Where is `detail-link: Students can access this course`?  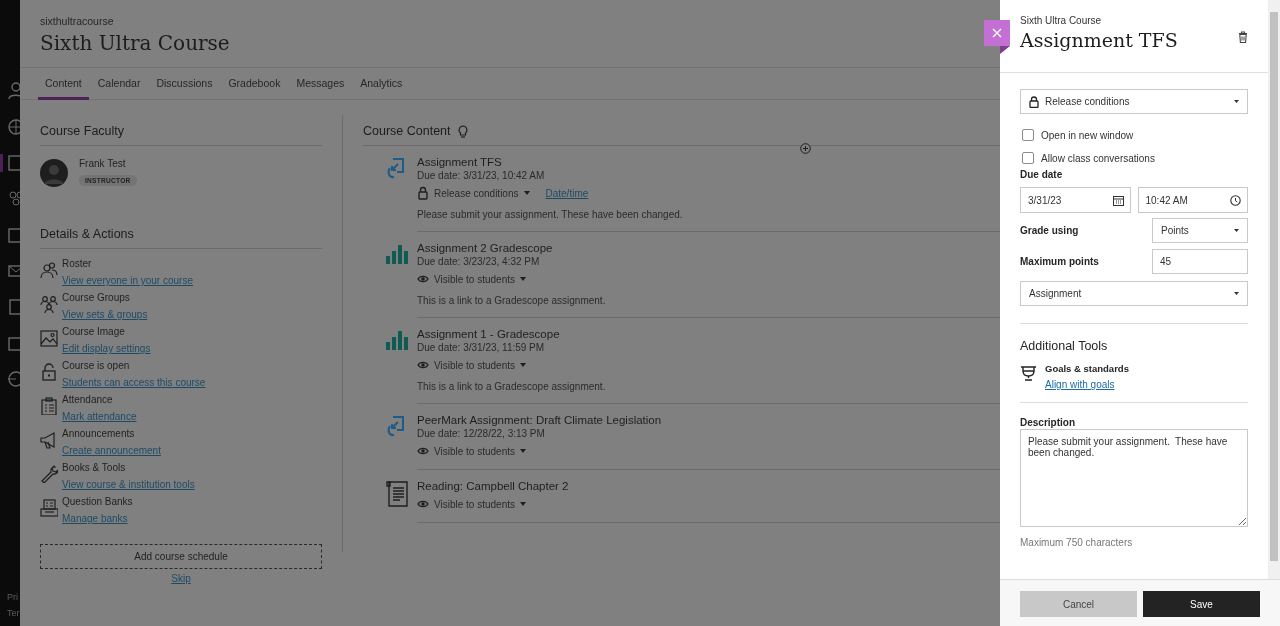 detail-link: Students can access this course is located at coordinates (134, 382).